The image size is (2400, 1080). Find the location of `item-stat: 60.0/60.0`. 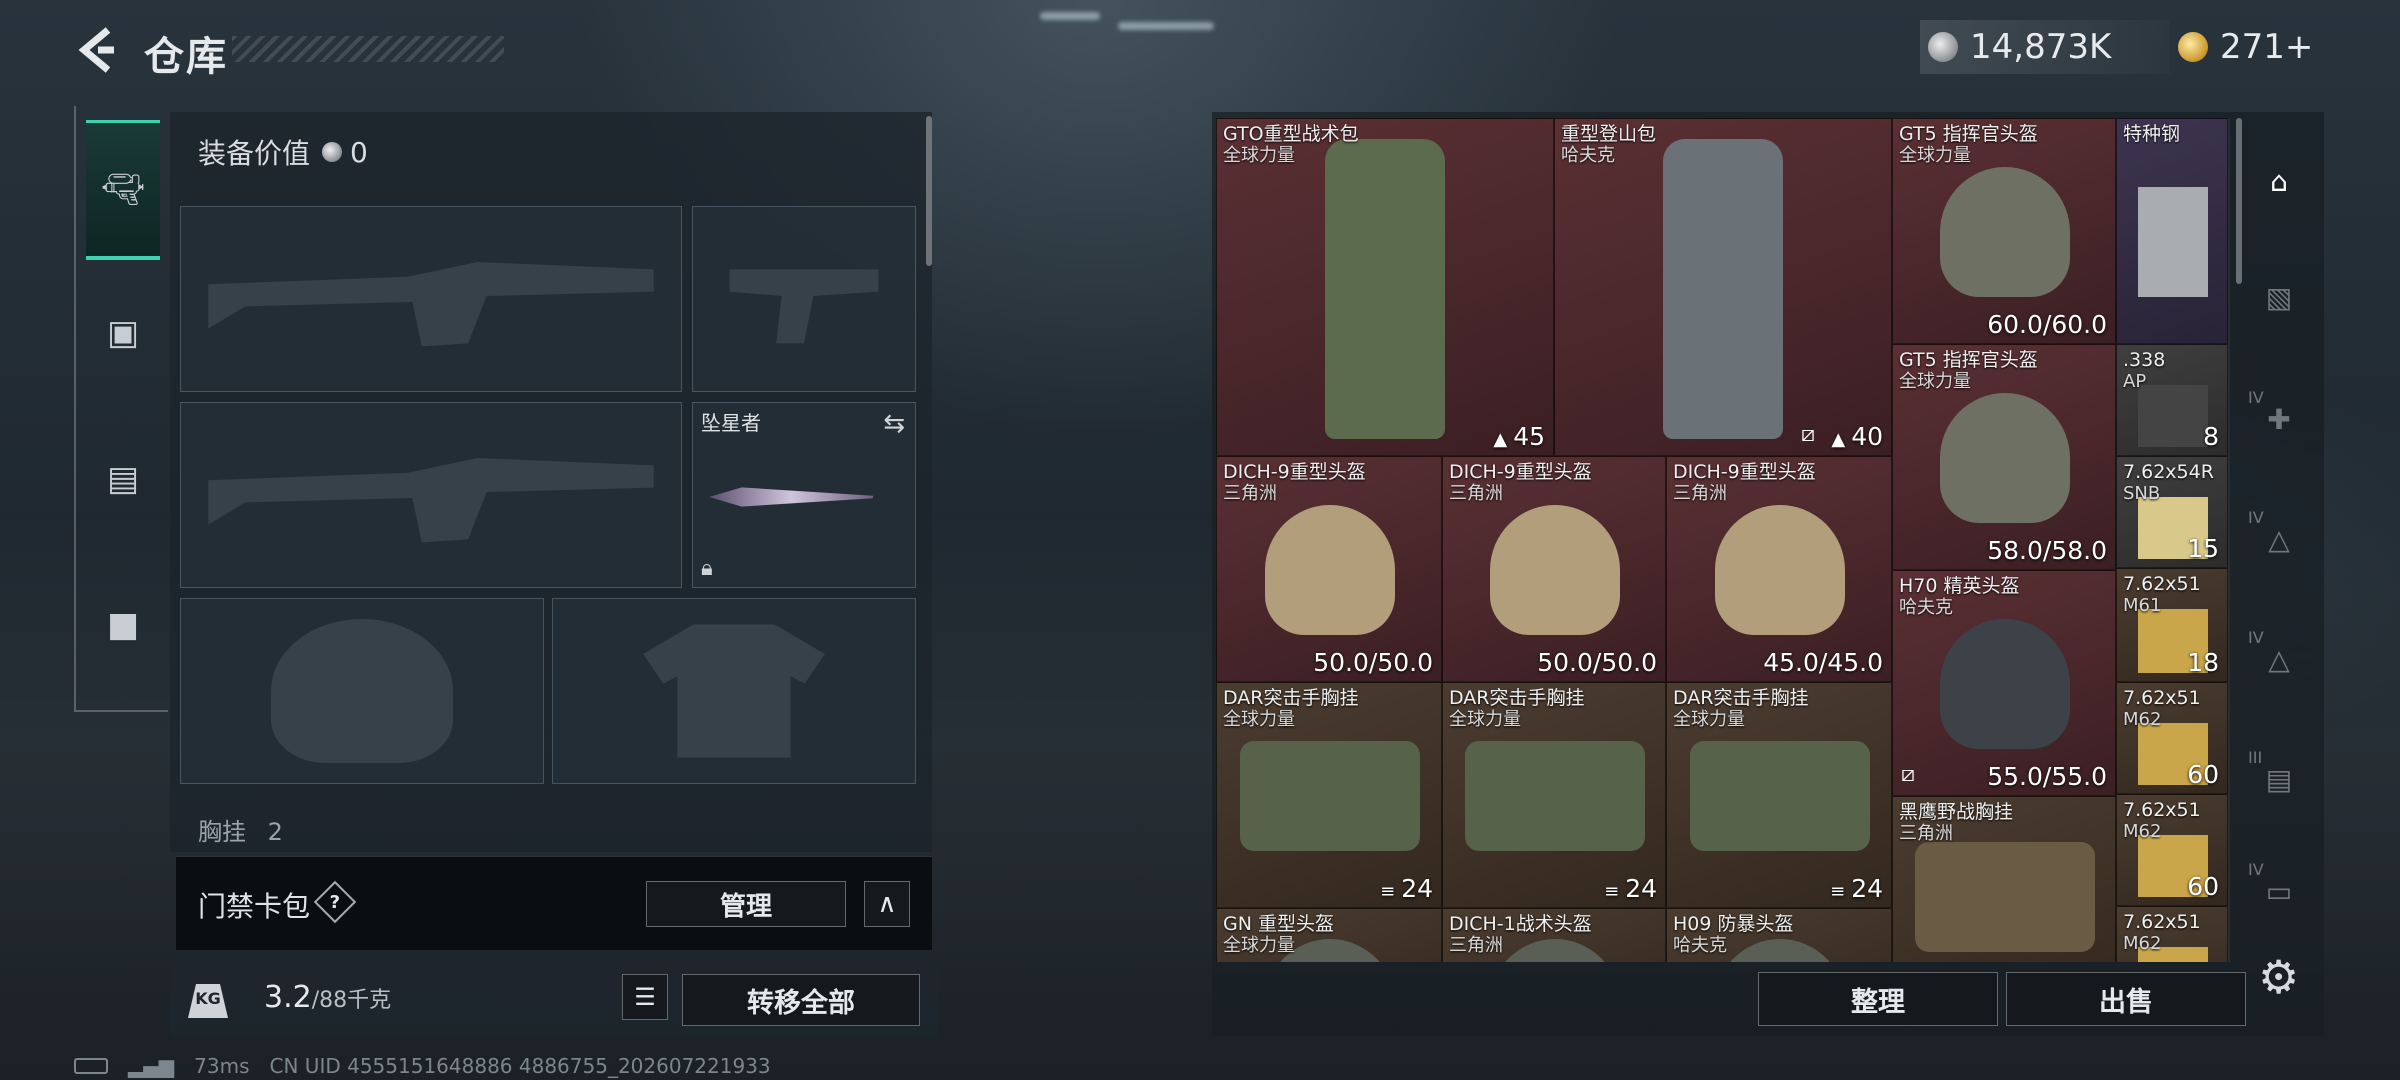

item-stat: 60.0/60.0 is located at coordinates (2047, 324).